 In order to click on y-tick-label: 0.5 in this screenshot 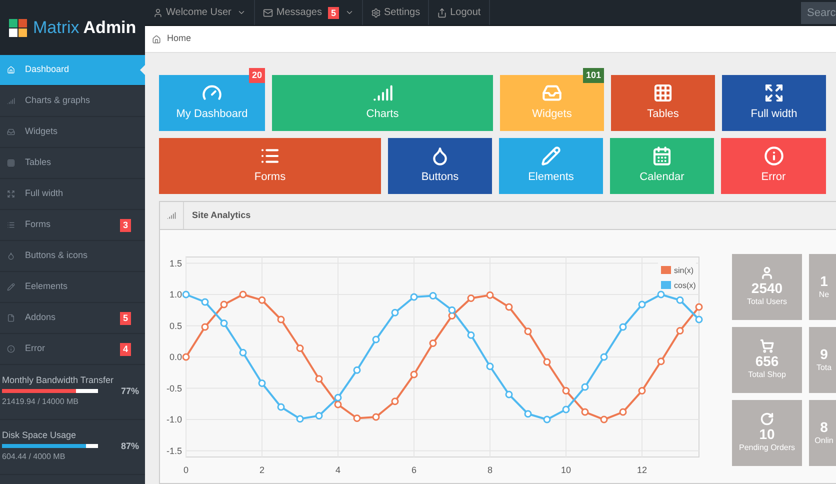, I will do `click(175, 325)`.